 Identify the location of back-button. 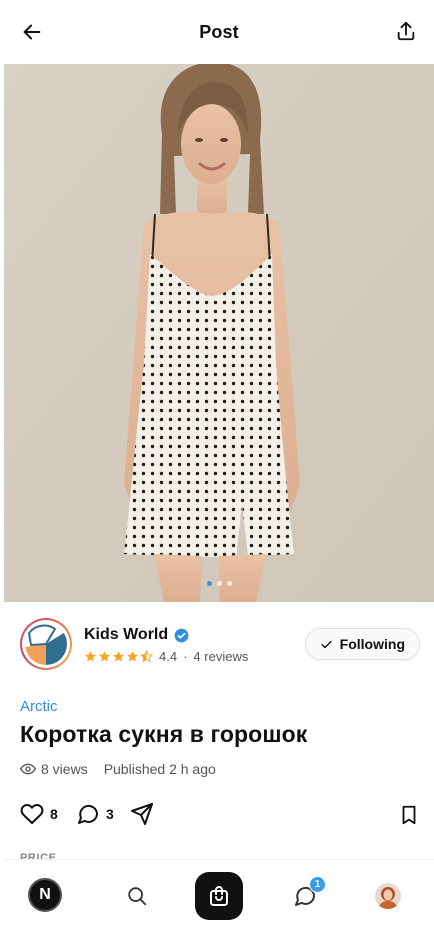
(32, 32).